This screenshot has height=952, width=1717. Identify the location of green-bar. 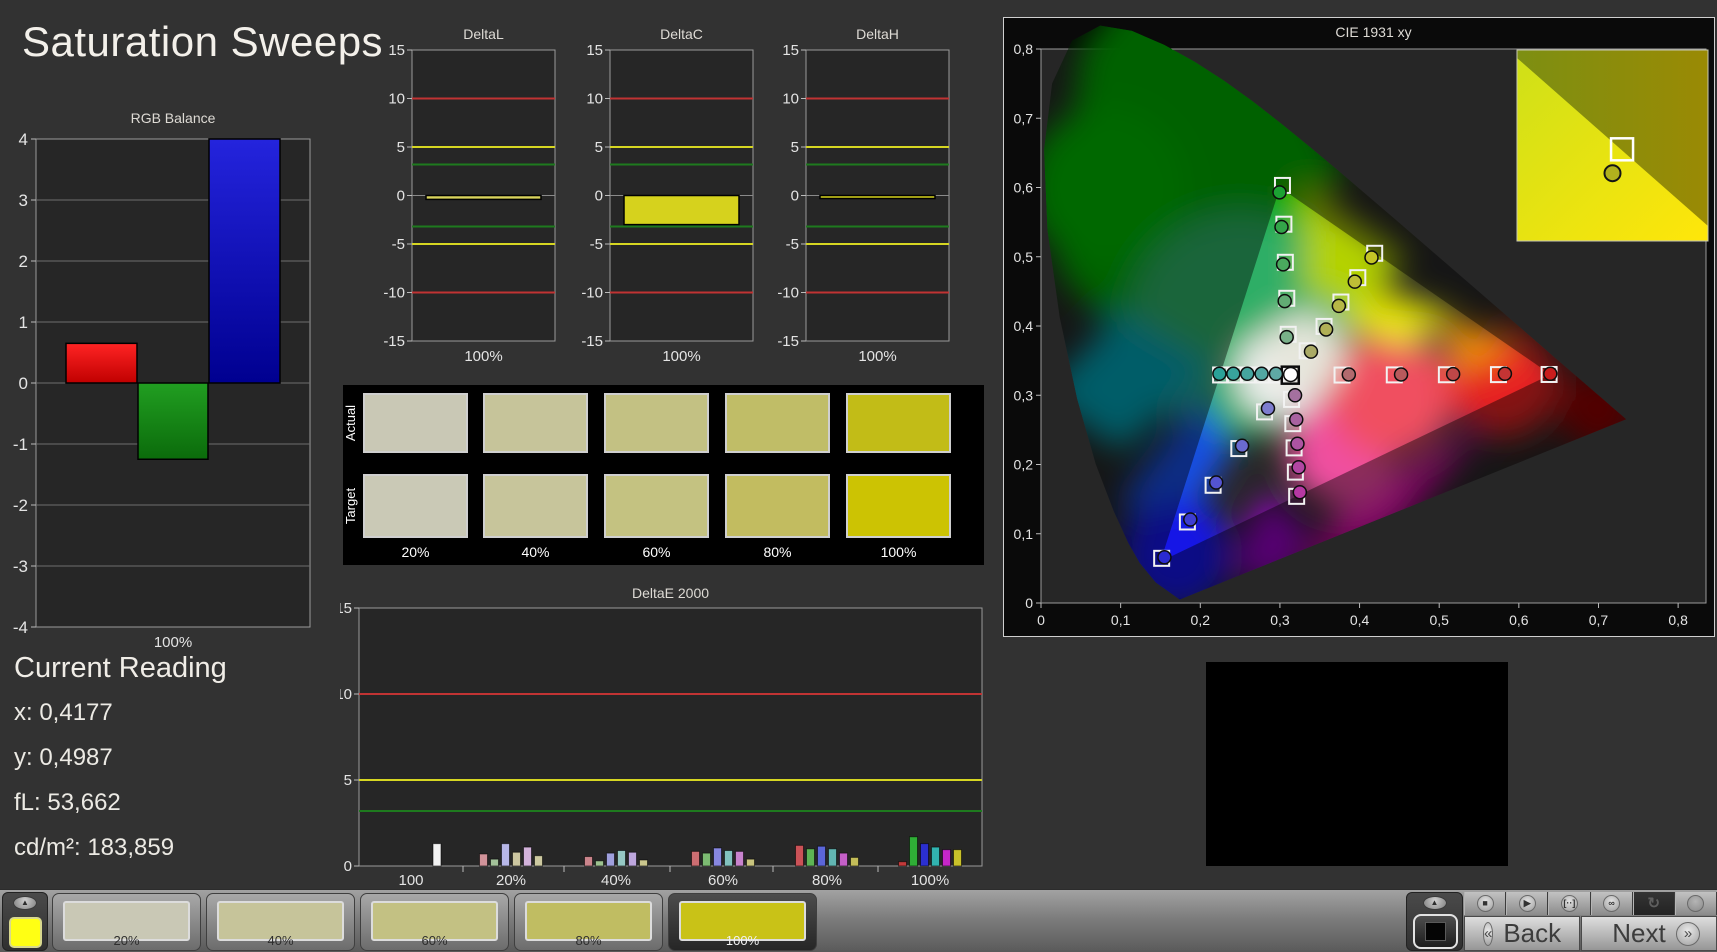
(173, 421).